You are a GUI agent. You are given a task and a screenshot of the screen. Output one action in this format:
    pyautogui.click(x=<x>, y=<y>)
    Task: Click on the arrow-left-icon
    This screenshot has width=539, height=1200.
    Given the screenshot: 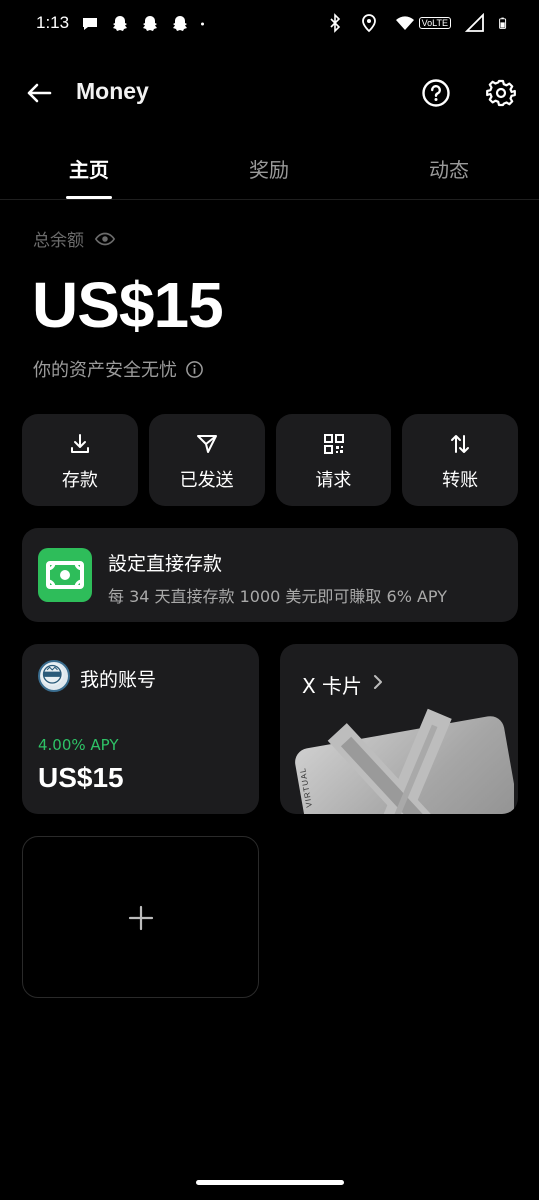 What is the action you would take?
    pyautogui.click(x=39, y=93)
    